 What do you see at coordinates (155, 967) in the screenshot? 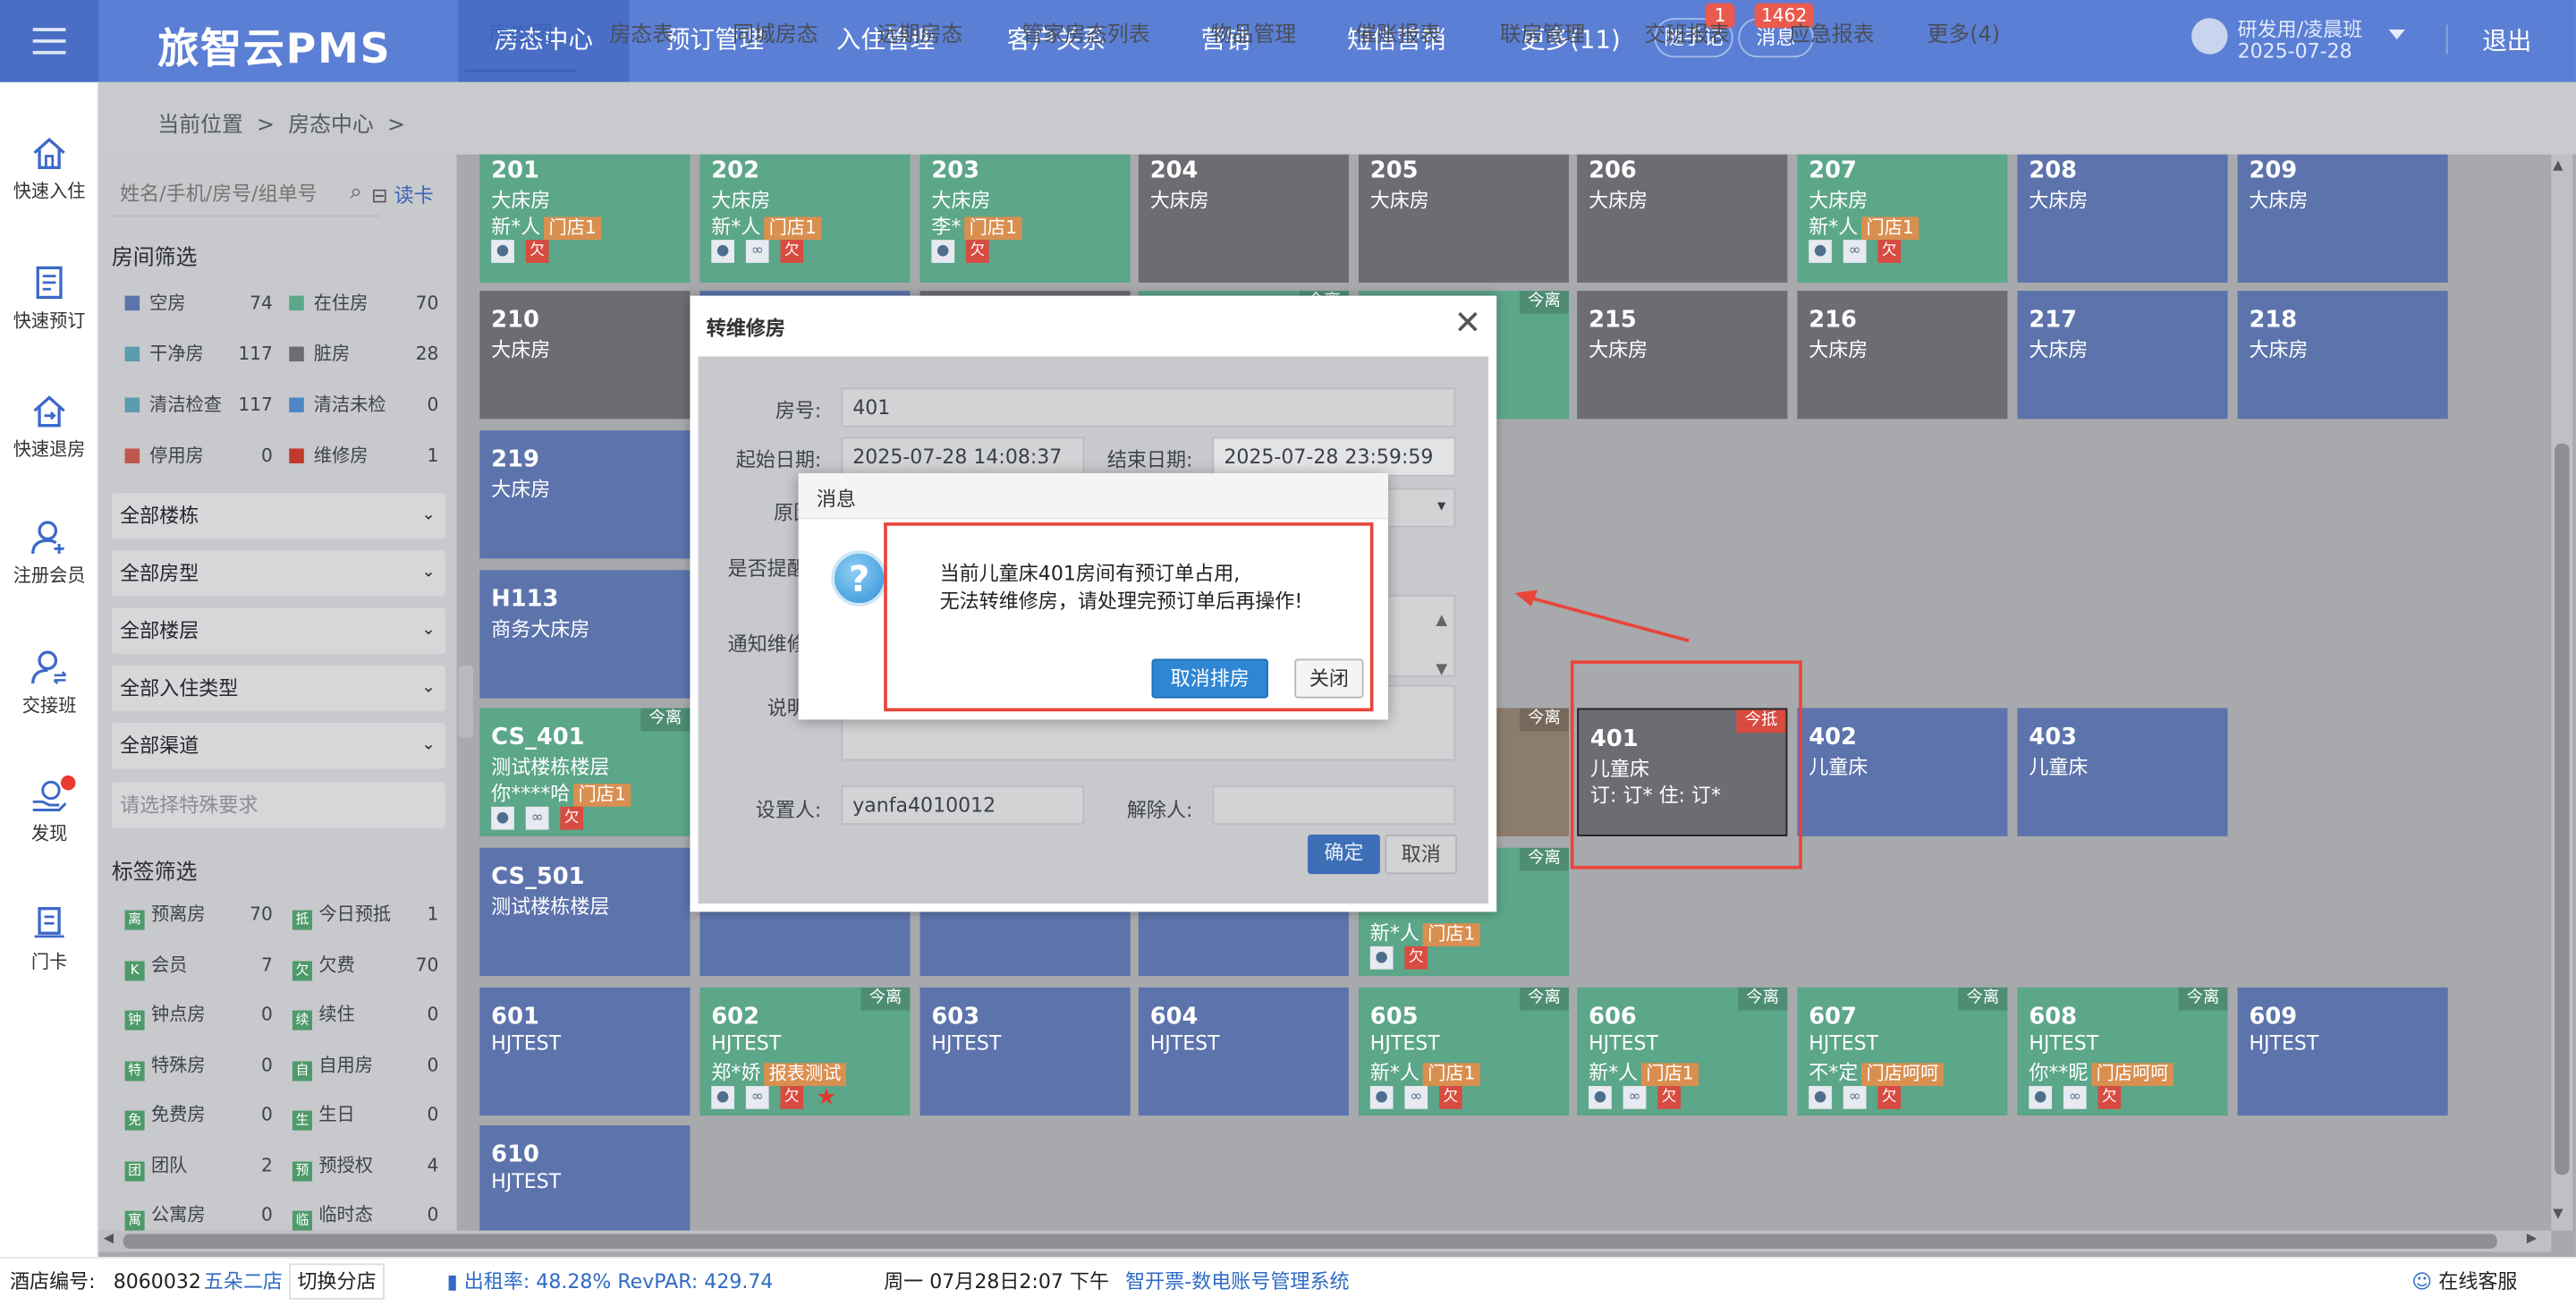
I see `tag-filter-item: K 会员` at bounding box center [155, 967].